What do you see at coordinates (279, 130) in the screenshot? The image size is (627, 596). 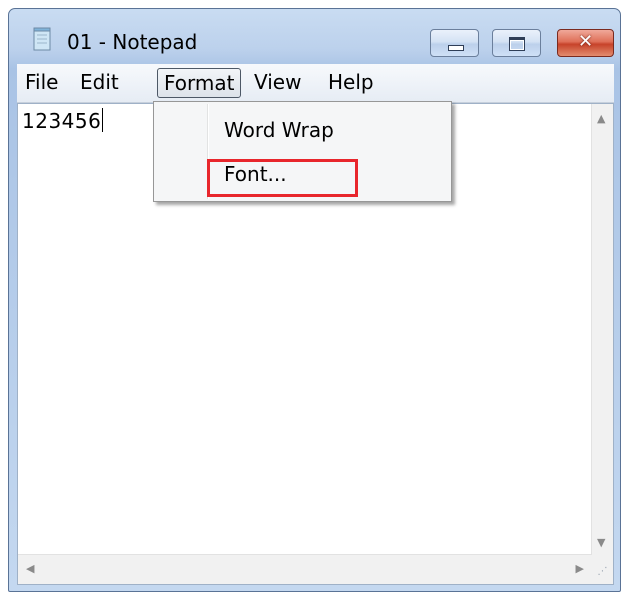 I see `menu-item-word-wrap: Word Wrap` at bounding box center [279, 130].